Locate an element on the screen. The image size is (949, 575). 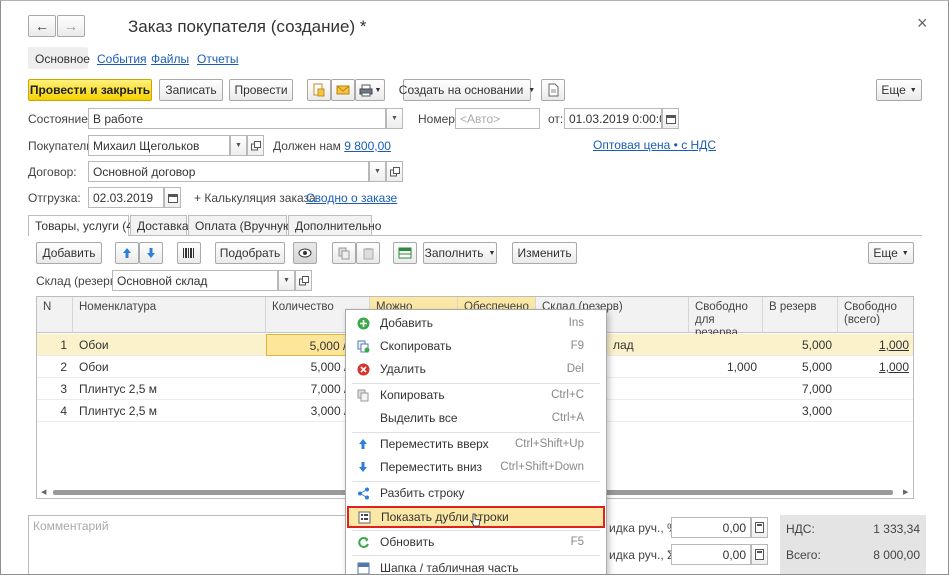
contract-dropdown-button: ▼ is located at coordinates (377, 171).